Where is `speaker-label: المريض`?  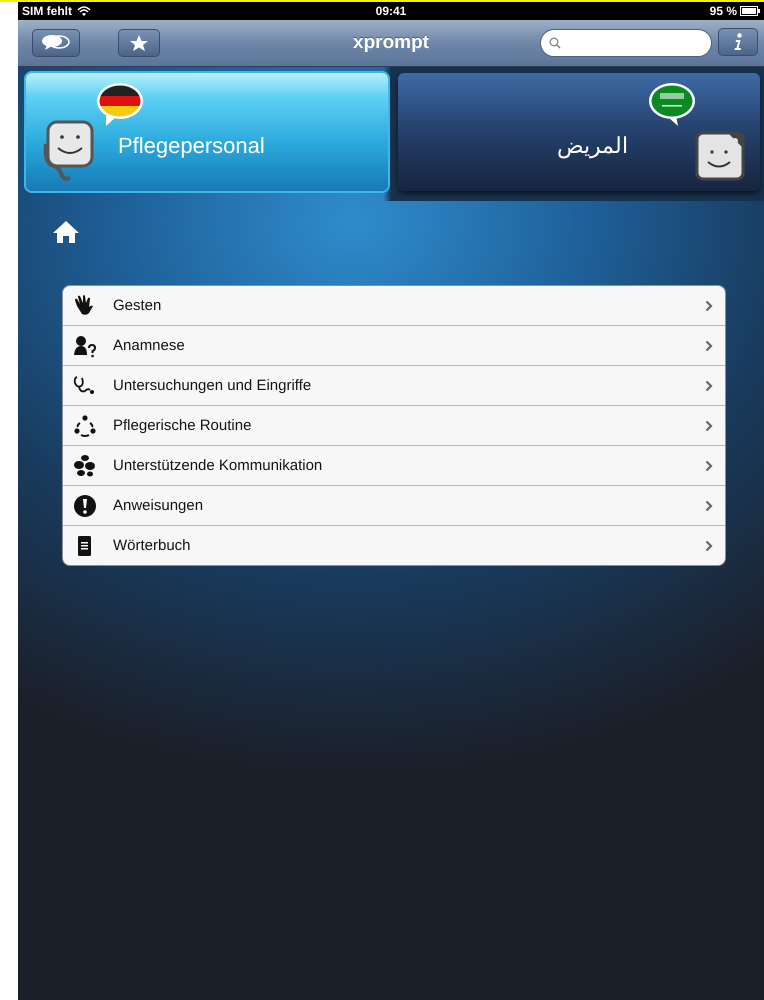 speaker-label: المريض is located at coordinates (592, 146).